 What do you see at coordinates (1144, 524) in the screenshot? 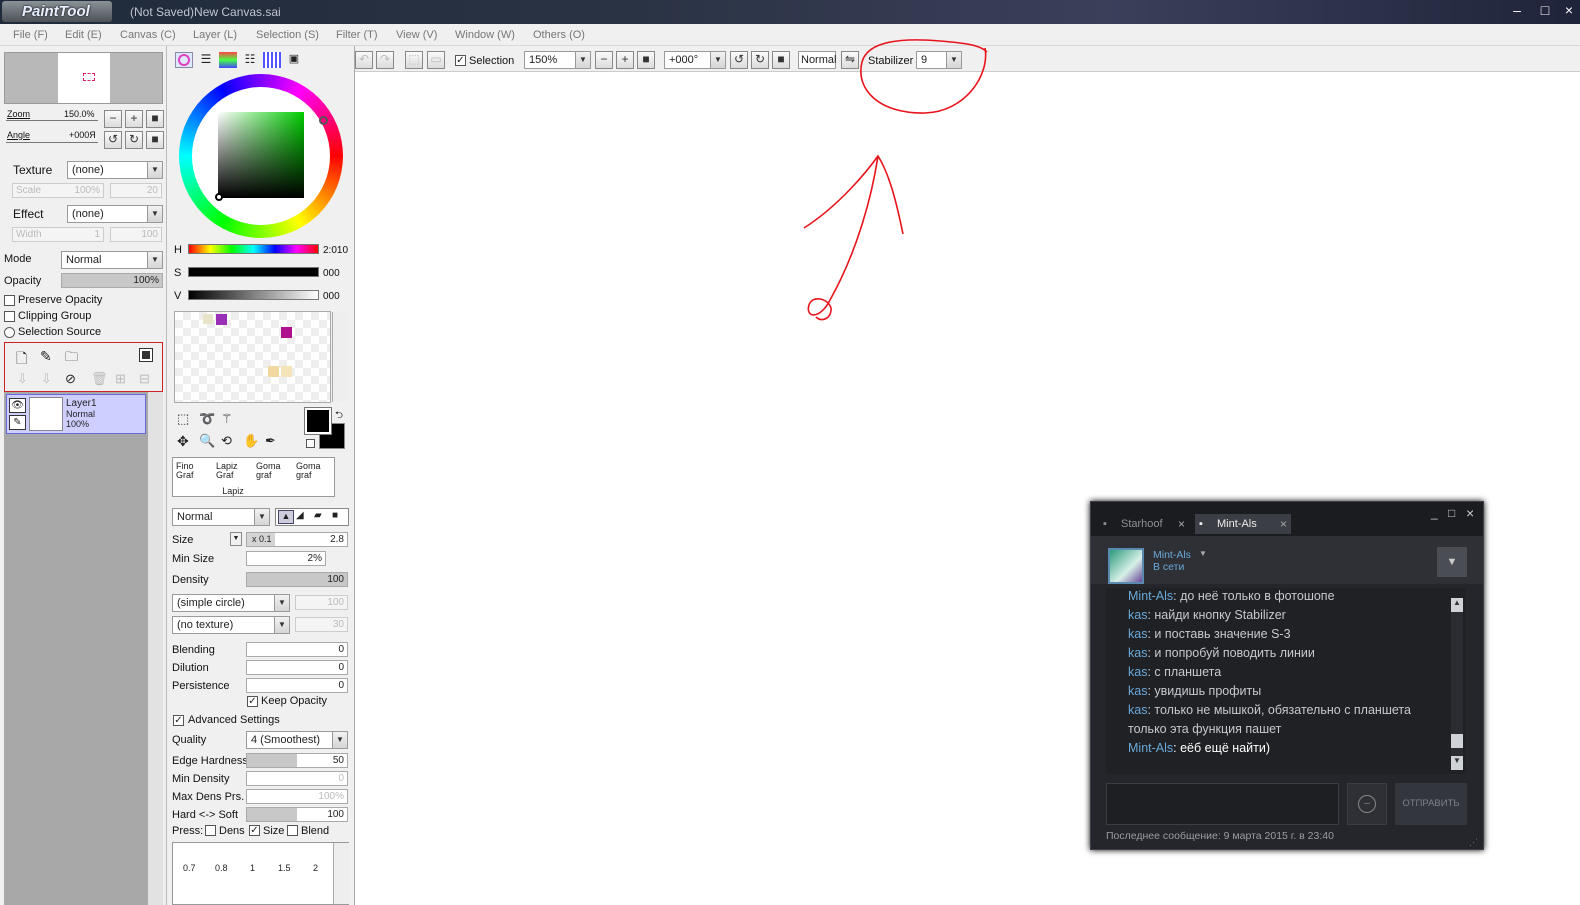
I see `chat-tab-starhoof: ▪ Starhoof ×` at bounding box center [1144, 524].